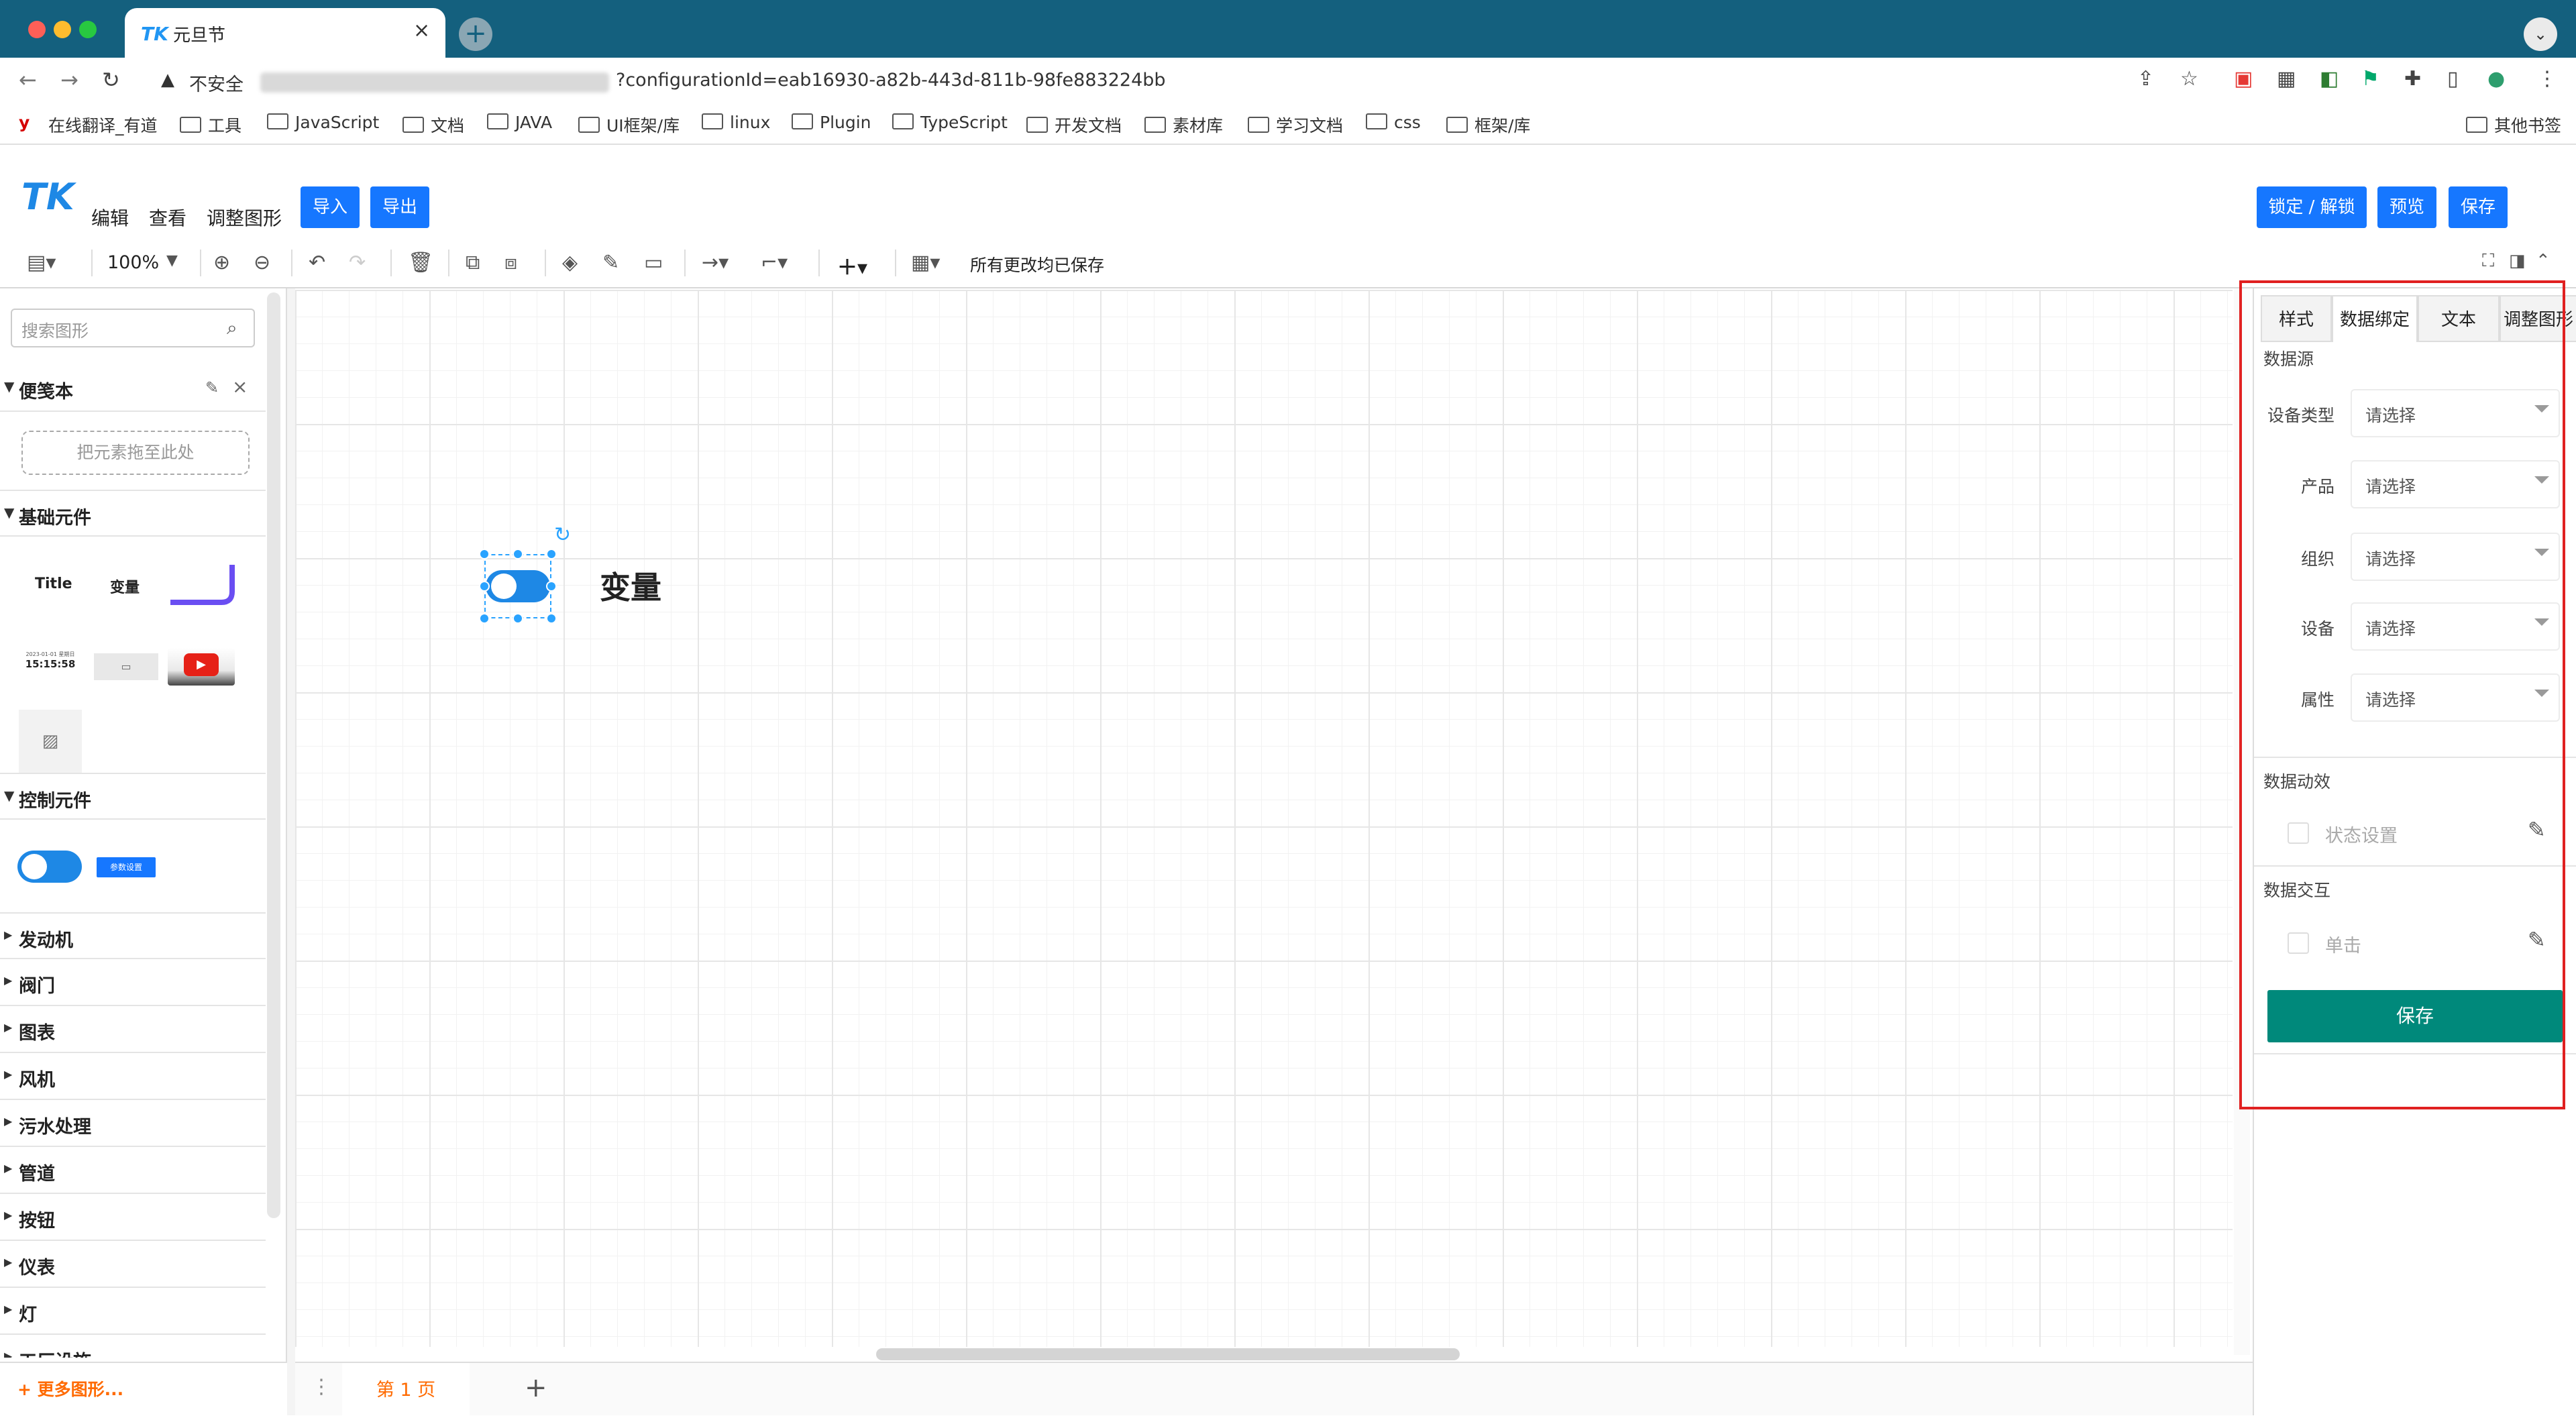  Describe the element at coordinates (519, 122) in the screenshot. I see `bookmark-folder: JAVA` at that location.